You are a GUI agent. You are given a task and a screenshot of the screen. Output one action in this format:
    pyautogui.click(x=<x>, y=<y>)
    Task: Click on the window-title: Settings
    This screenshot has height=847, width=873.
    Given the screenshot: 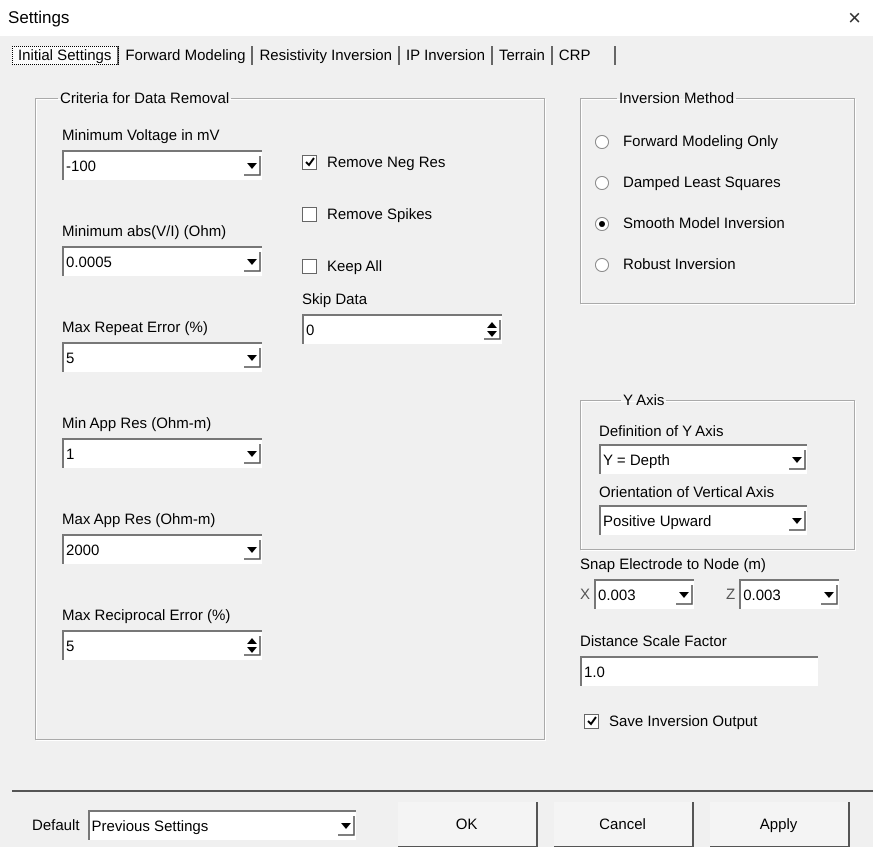 What is the action you would take?
    pyautogui.click(x=39, y=18)
    